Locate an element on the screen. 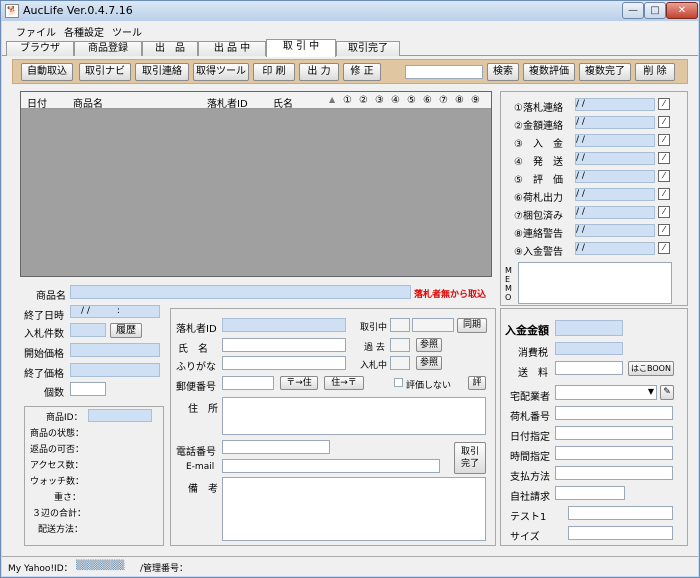 This screenshot has height=578, width=700. eval-button: 評 is located at coordinates (477, 383).